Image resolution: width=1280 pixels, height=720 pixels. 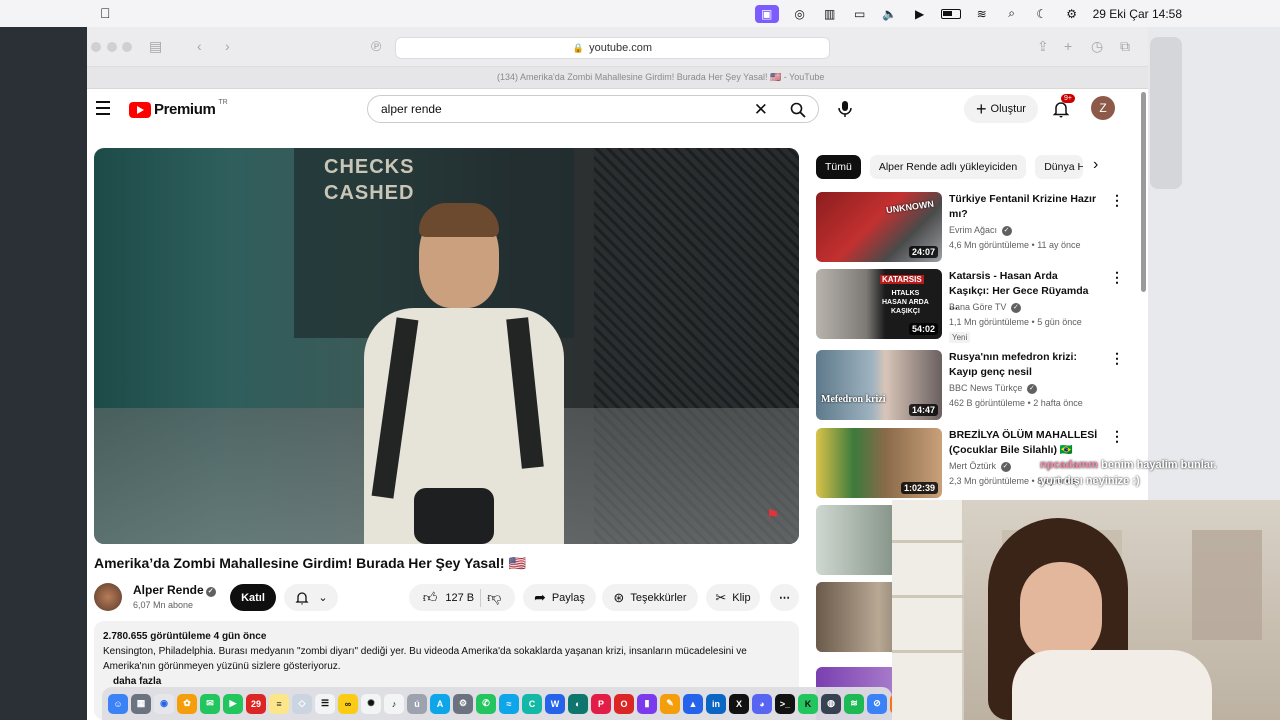 What do you see at coordinates (785, 703) in the screenshot?
I see `terminal-icon: >_` at bounding box center [785, 703].